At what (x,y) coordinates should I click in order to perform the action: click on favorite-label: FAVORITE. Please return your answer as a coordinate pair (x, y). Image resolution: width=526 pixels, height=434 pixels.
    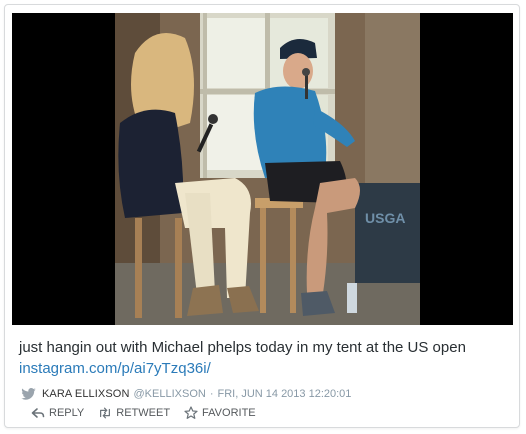
    Looking at the image, I should click on (229, 413).